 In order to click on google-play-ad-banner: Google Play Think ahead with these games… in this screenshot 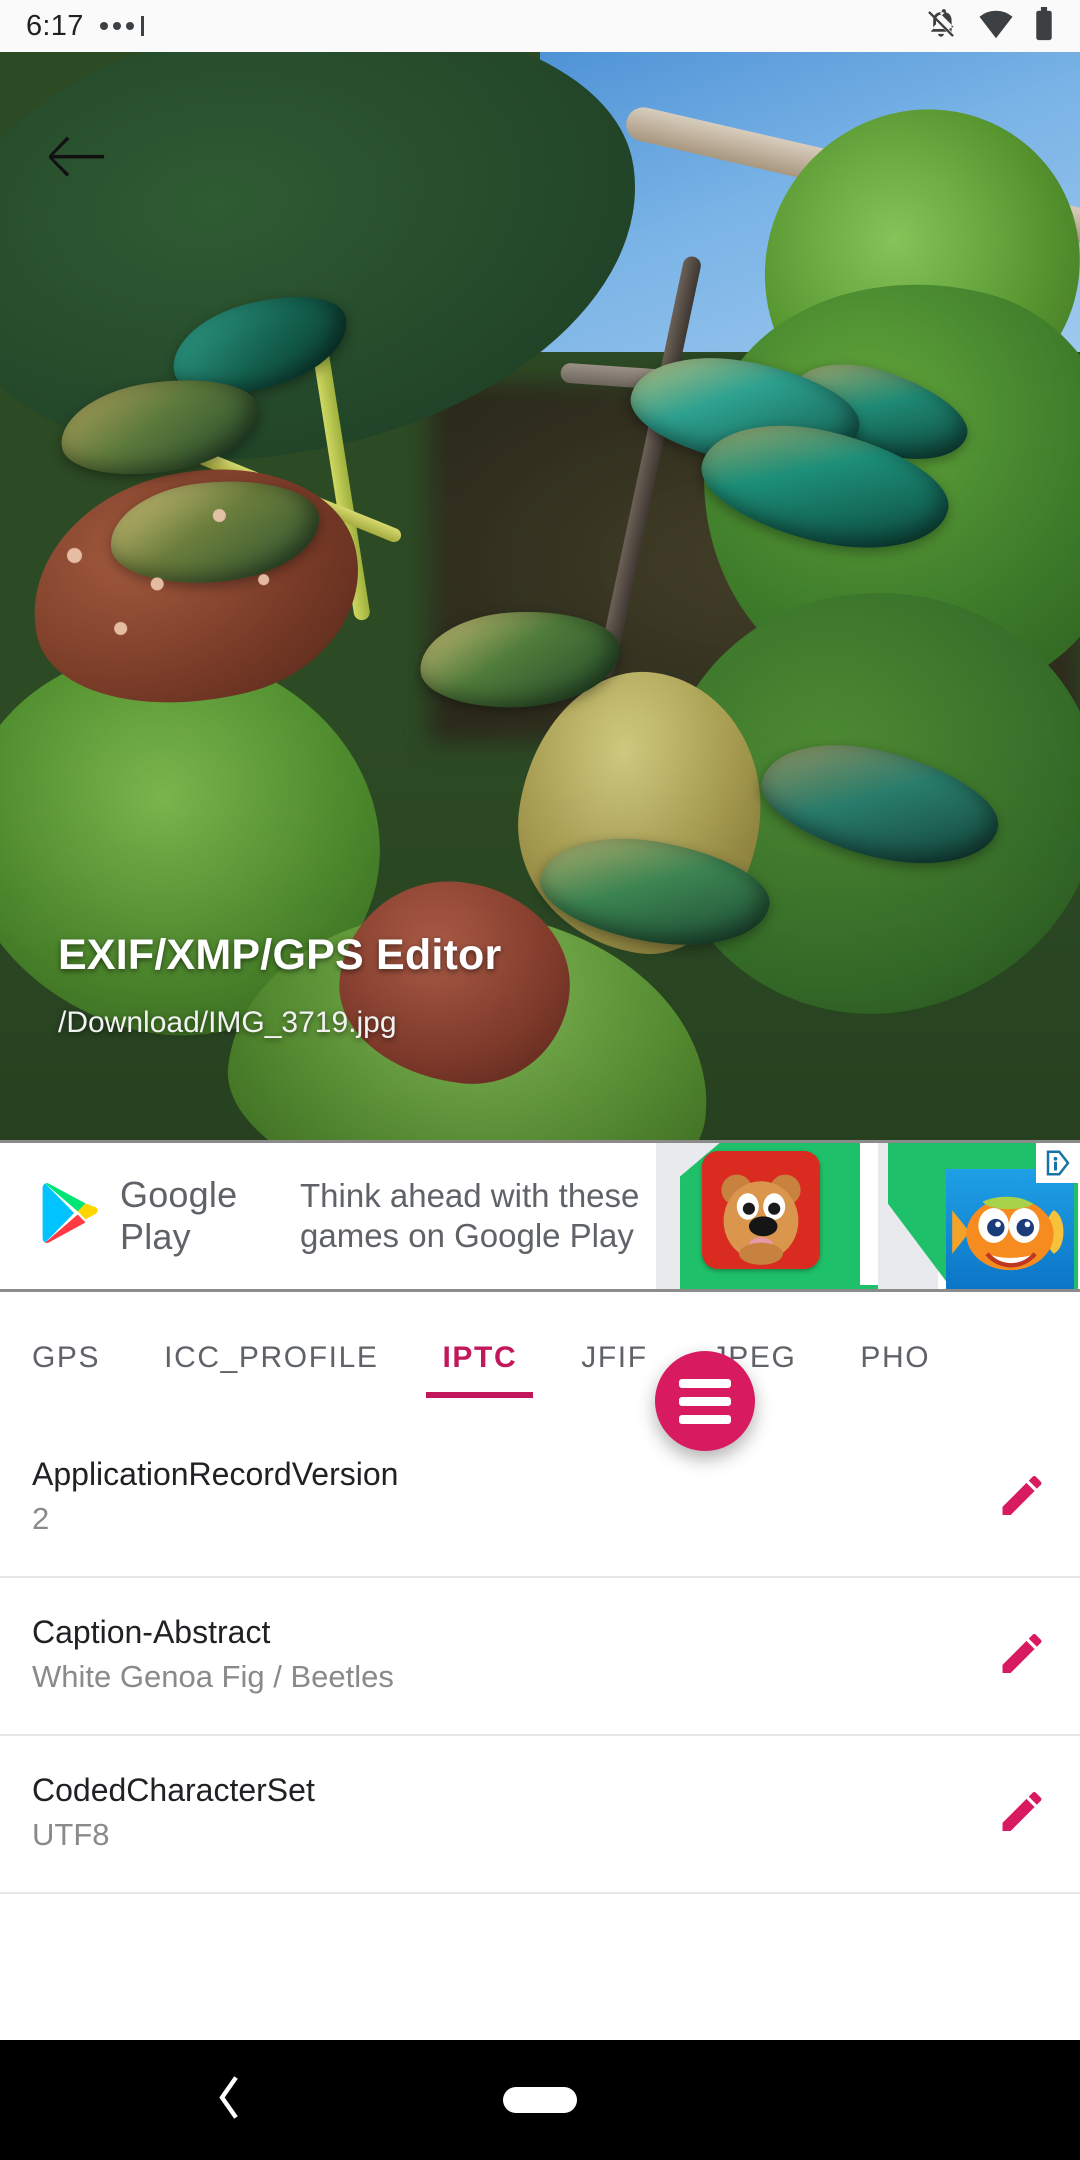, I will do `click(540, 1216)`.